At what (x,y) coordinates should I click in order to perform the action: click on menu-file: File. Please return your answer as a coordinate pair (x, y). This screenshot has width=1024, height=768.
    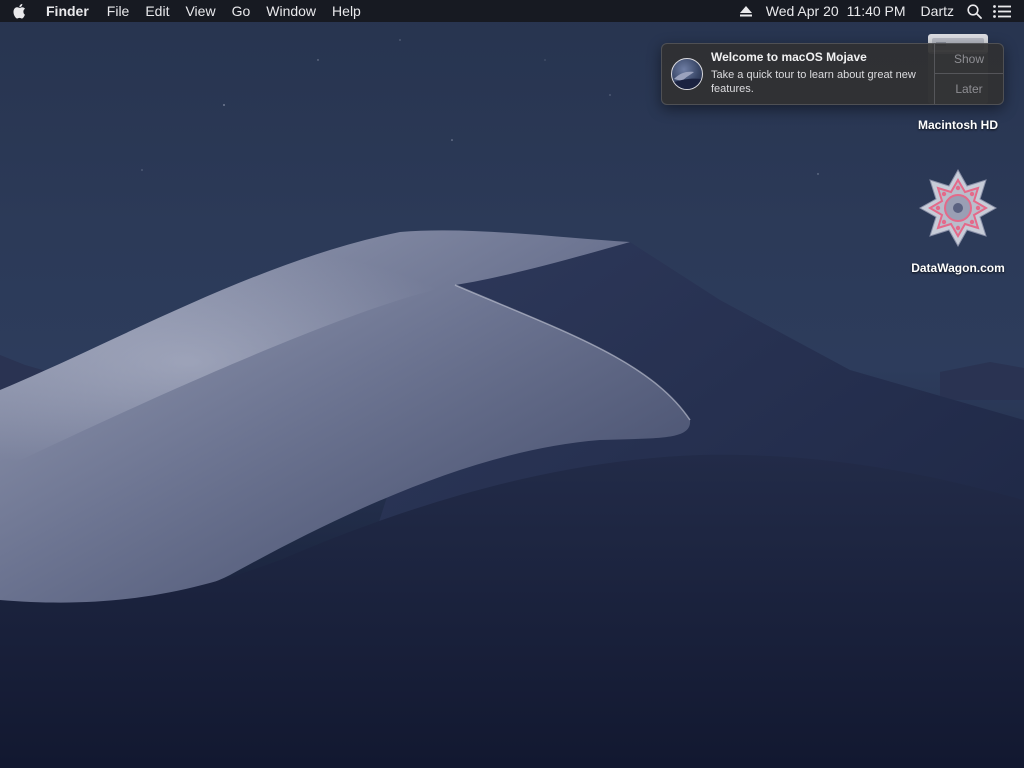
    Looking at the image, I should click on (118, 11).